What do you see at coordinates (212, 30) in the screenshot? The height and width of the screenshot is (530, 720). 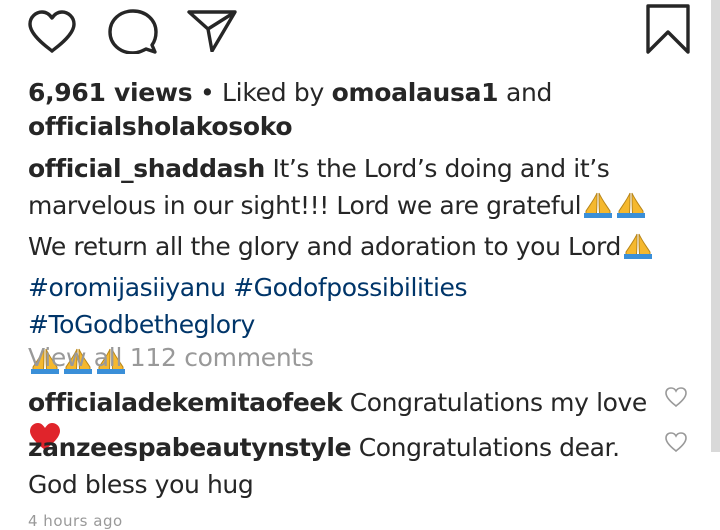 I see `share-paper-plane-icon` at bounding box center [212, 30].